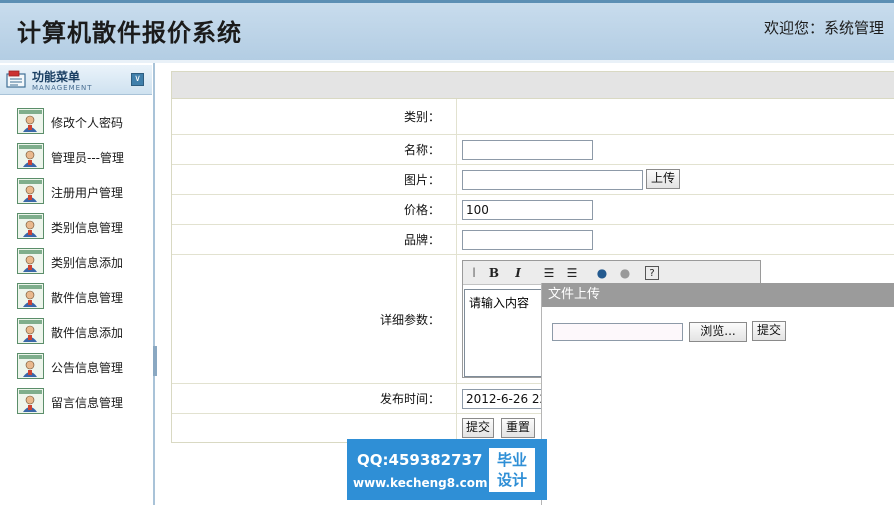 The image size is (894, 505). What do you see at coordinates (824, 28) in the screenshot?
I see `welcome-text: 欢迎您：系统管理` at bounding box center [824, 28].